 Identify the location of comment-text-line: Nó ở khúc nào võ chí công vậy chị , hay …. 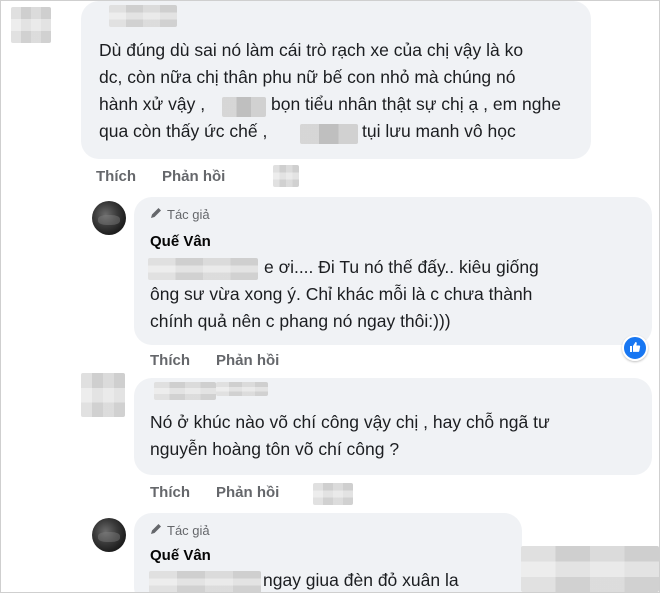
(350, 422).